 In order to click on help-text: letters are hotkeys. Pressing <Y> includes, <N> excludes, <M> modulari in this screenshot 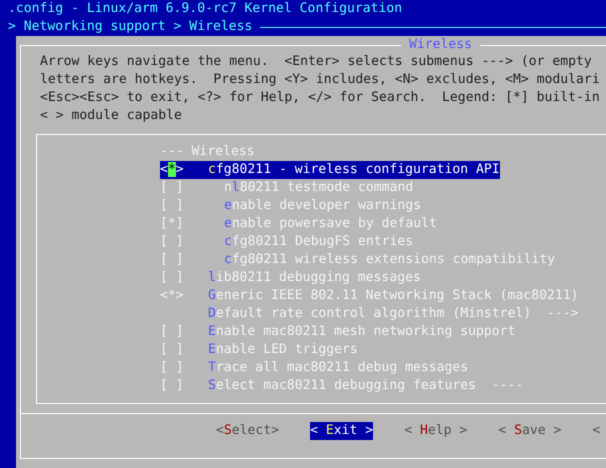, I will do `click(320, 80)`.